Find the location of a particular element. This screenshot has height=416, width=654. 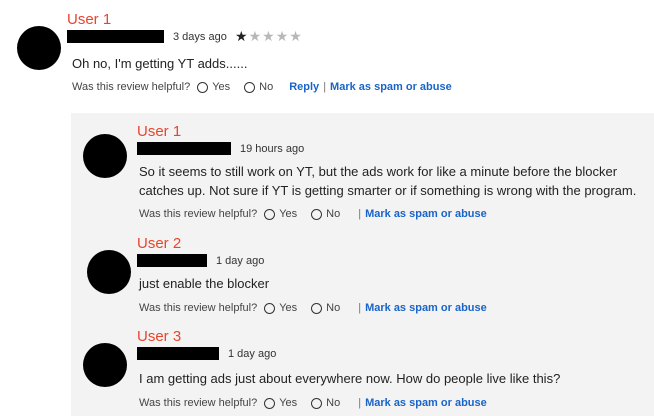

review-timestamp: 3 days ago is located at coordinates (200, 37).